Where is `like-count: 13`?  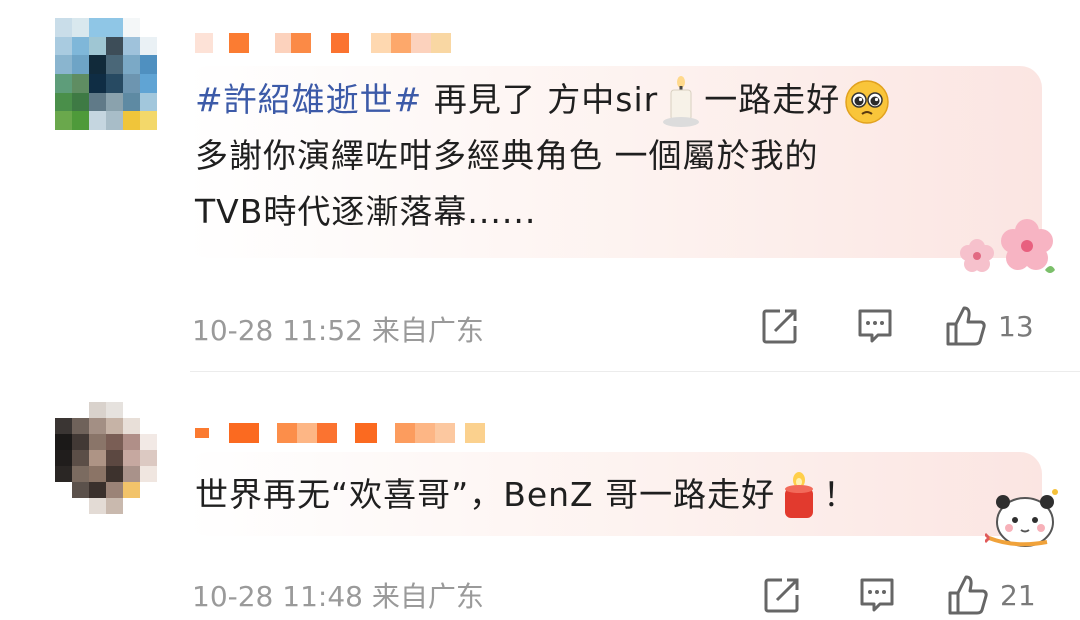 like-count: 13 is located at coordinates (1016, 326).